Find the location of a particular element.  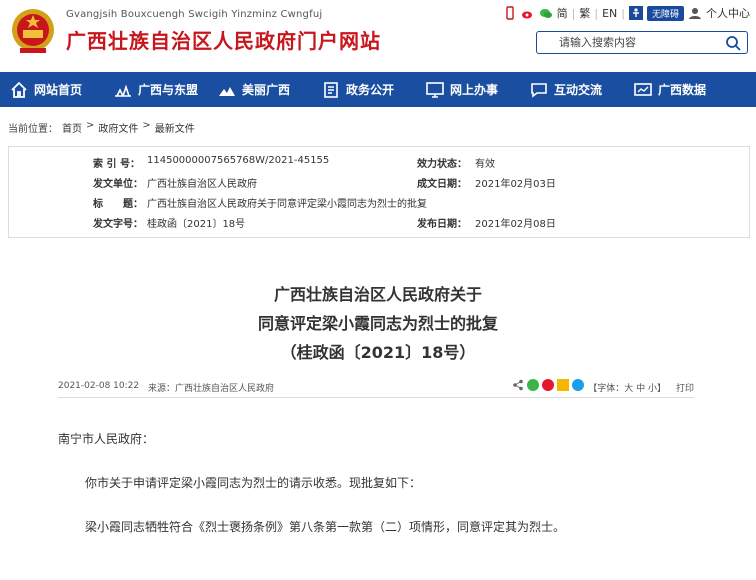

accessibility-icon is located at coordinates (635, 13).